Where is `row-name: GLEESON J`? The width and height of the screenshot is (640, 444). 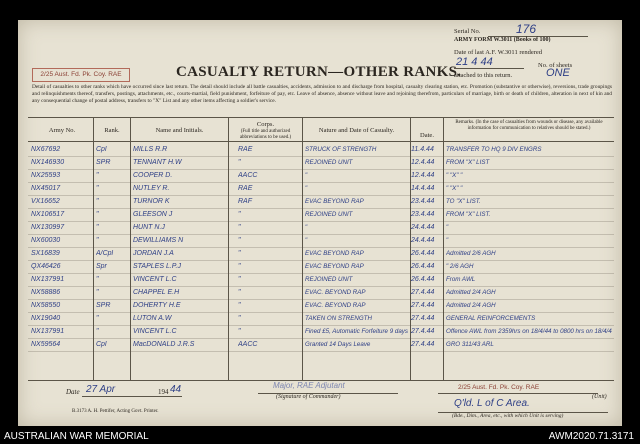 row-name: GLEESON J is located at coordinates (153, 214).